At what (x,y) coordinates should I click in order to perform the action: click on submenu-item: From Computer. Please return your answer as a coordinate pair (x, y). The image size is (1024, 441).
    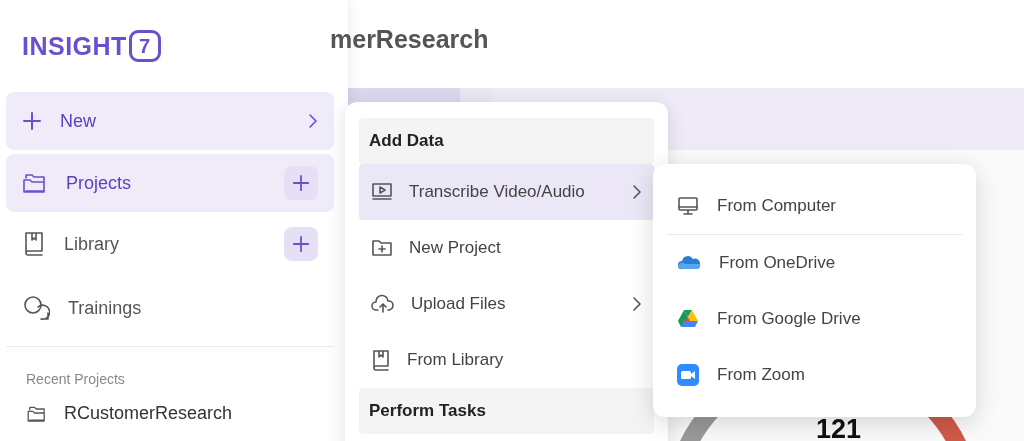
    Looking at the image, I should click on (814, 206).